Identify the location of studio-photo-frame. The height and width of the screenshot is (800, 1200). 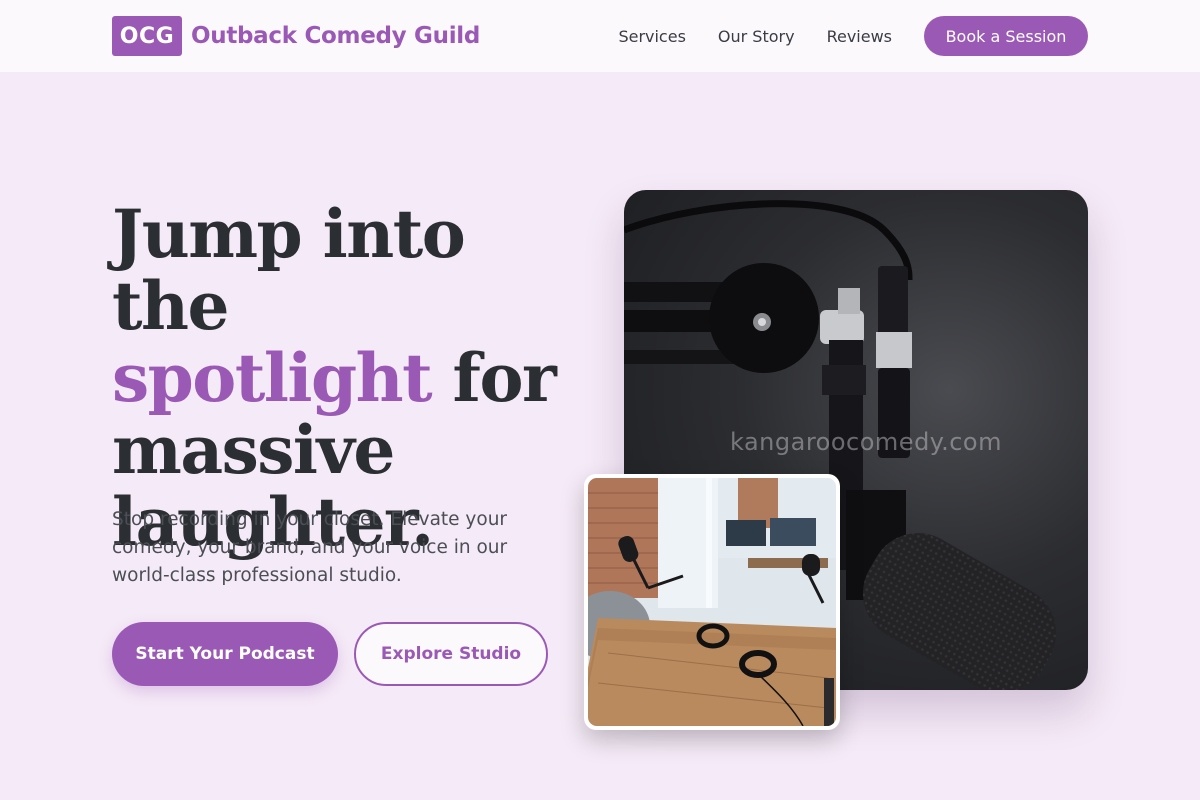
(712, 602).